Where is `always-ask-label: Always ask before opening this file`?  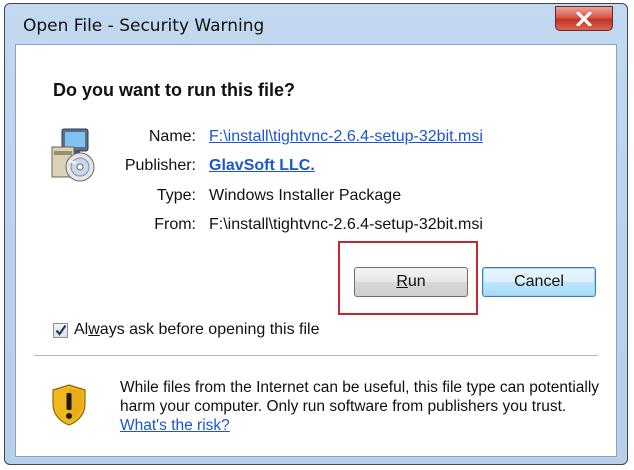 always-ask-label: Always ask before opening this file is located at coordinates (196, 330).